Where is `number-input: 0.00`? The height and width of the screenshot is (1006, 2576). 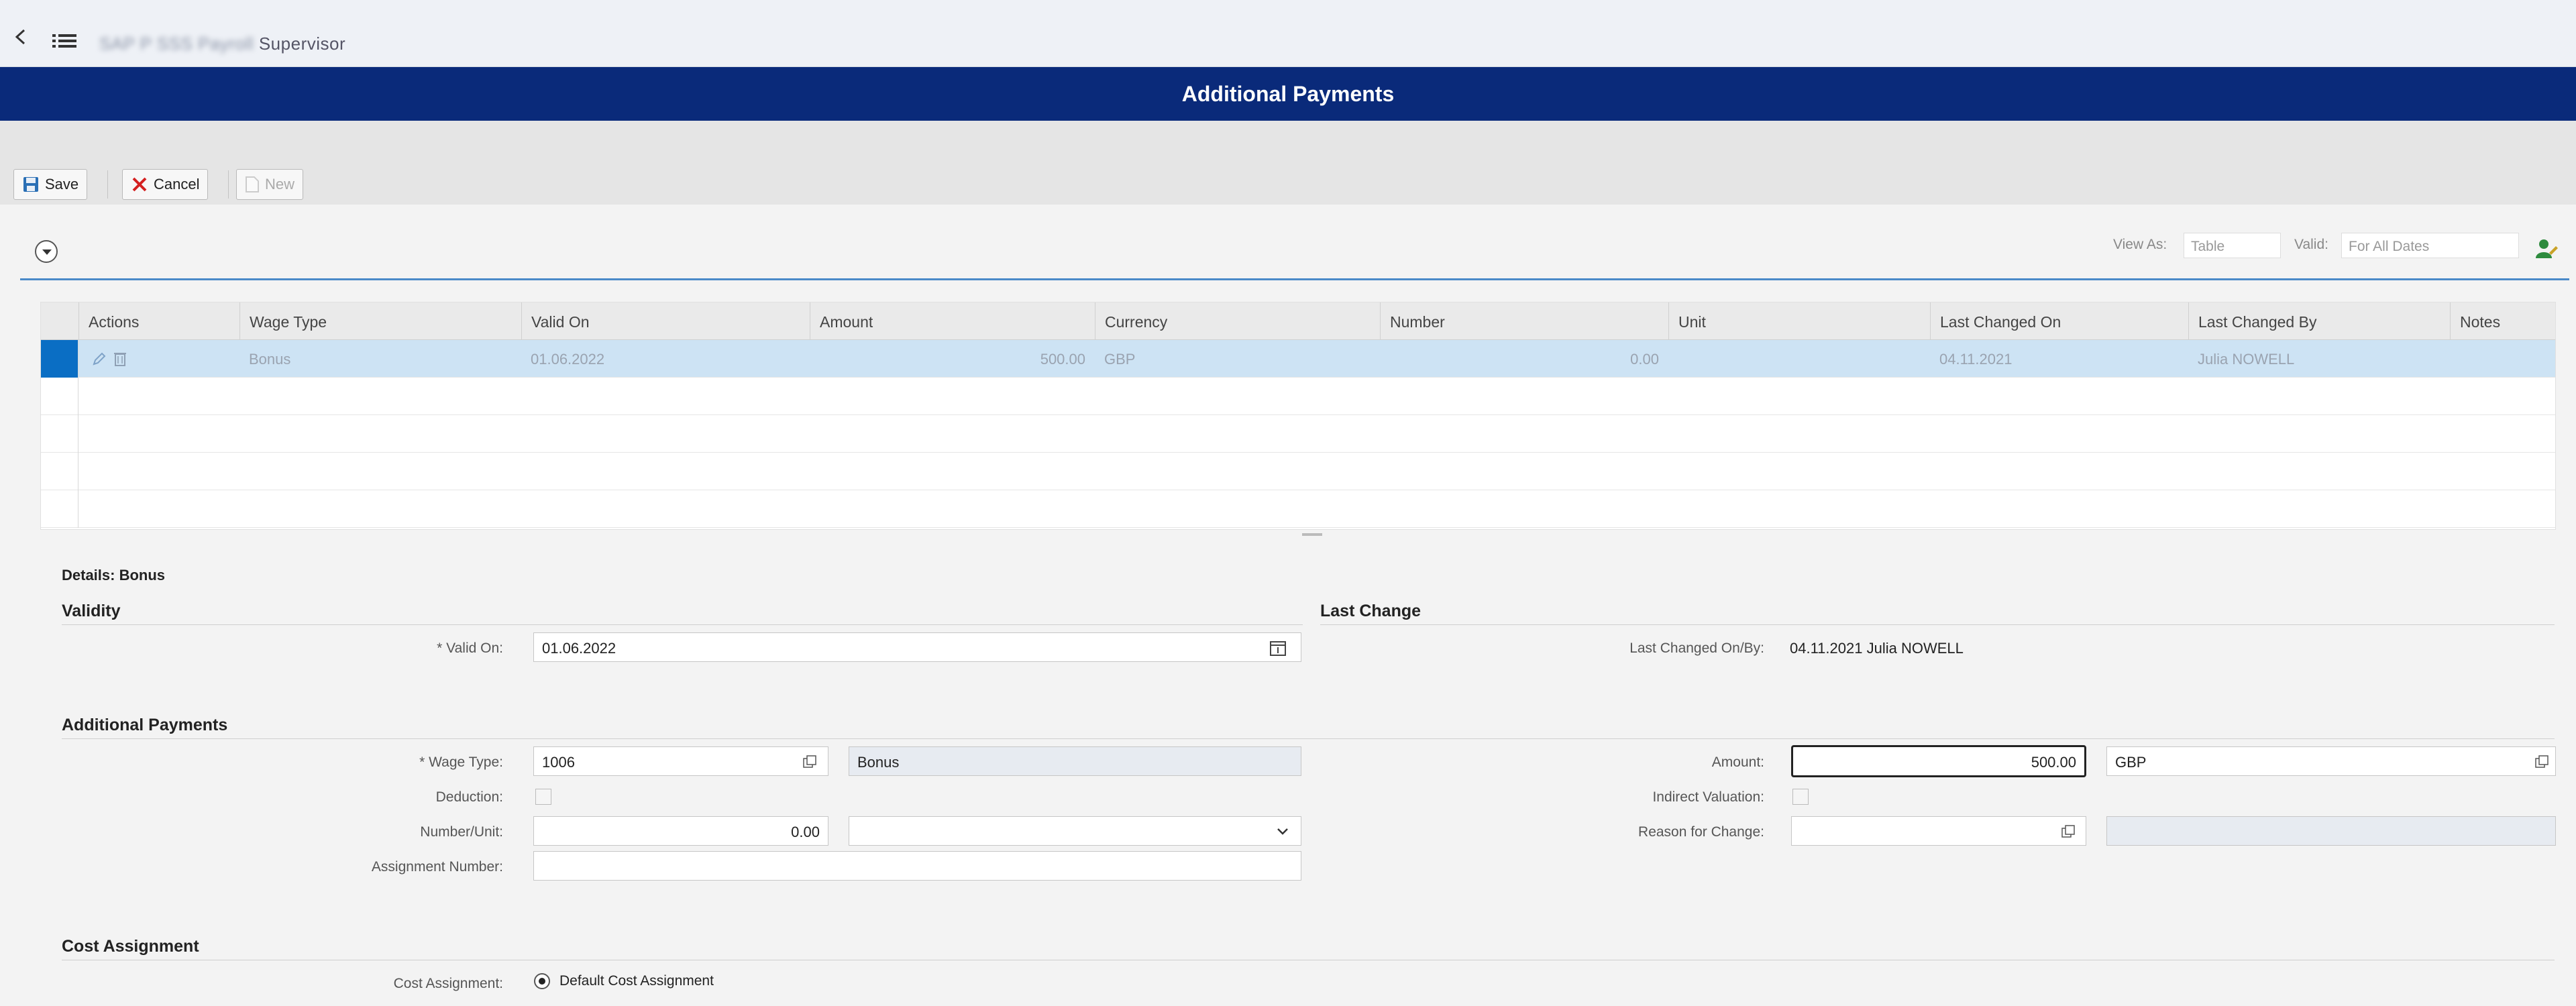 number-input: 0.00 is located at coordinates (680, 831).